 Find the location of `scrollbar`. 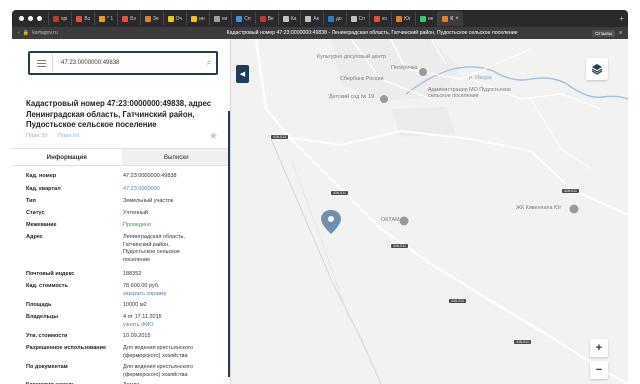

scrollbar is located at coordinates (229, 244).